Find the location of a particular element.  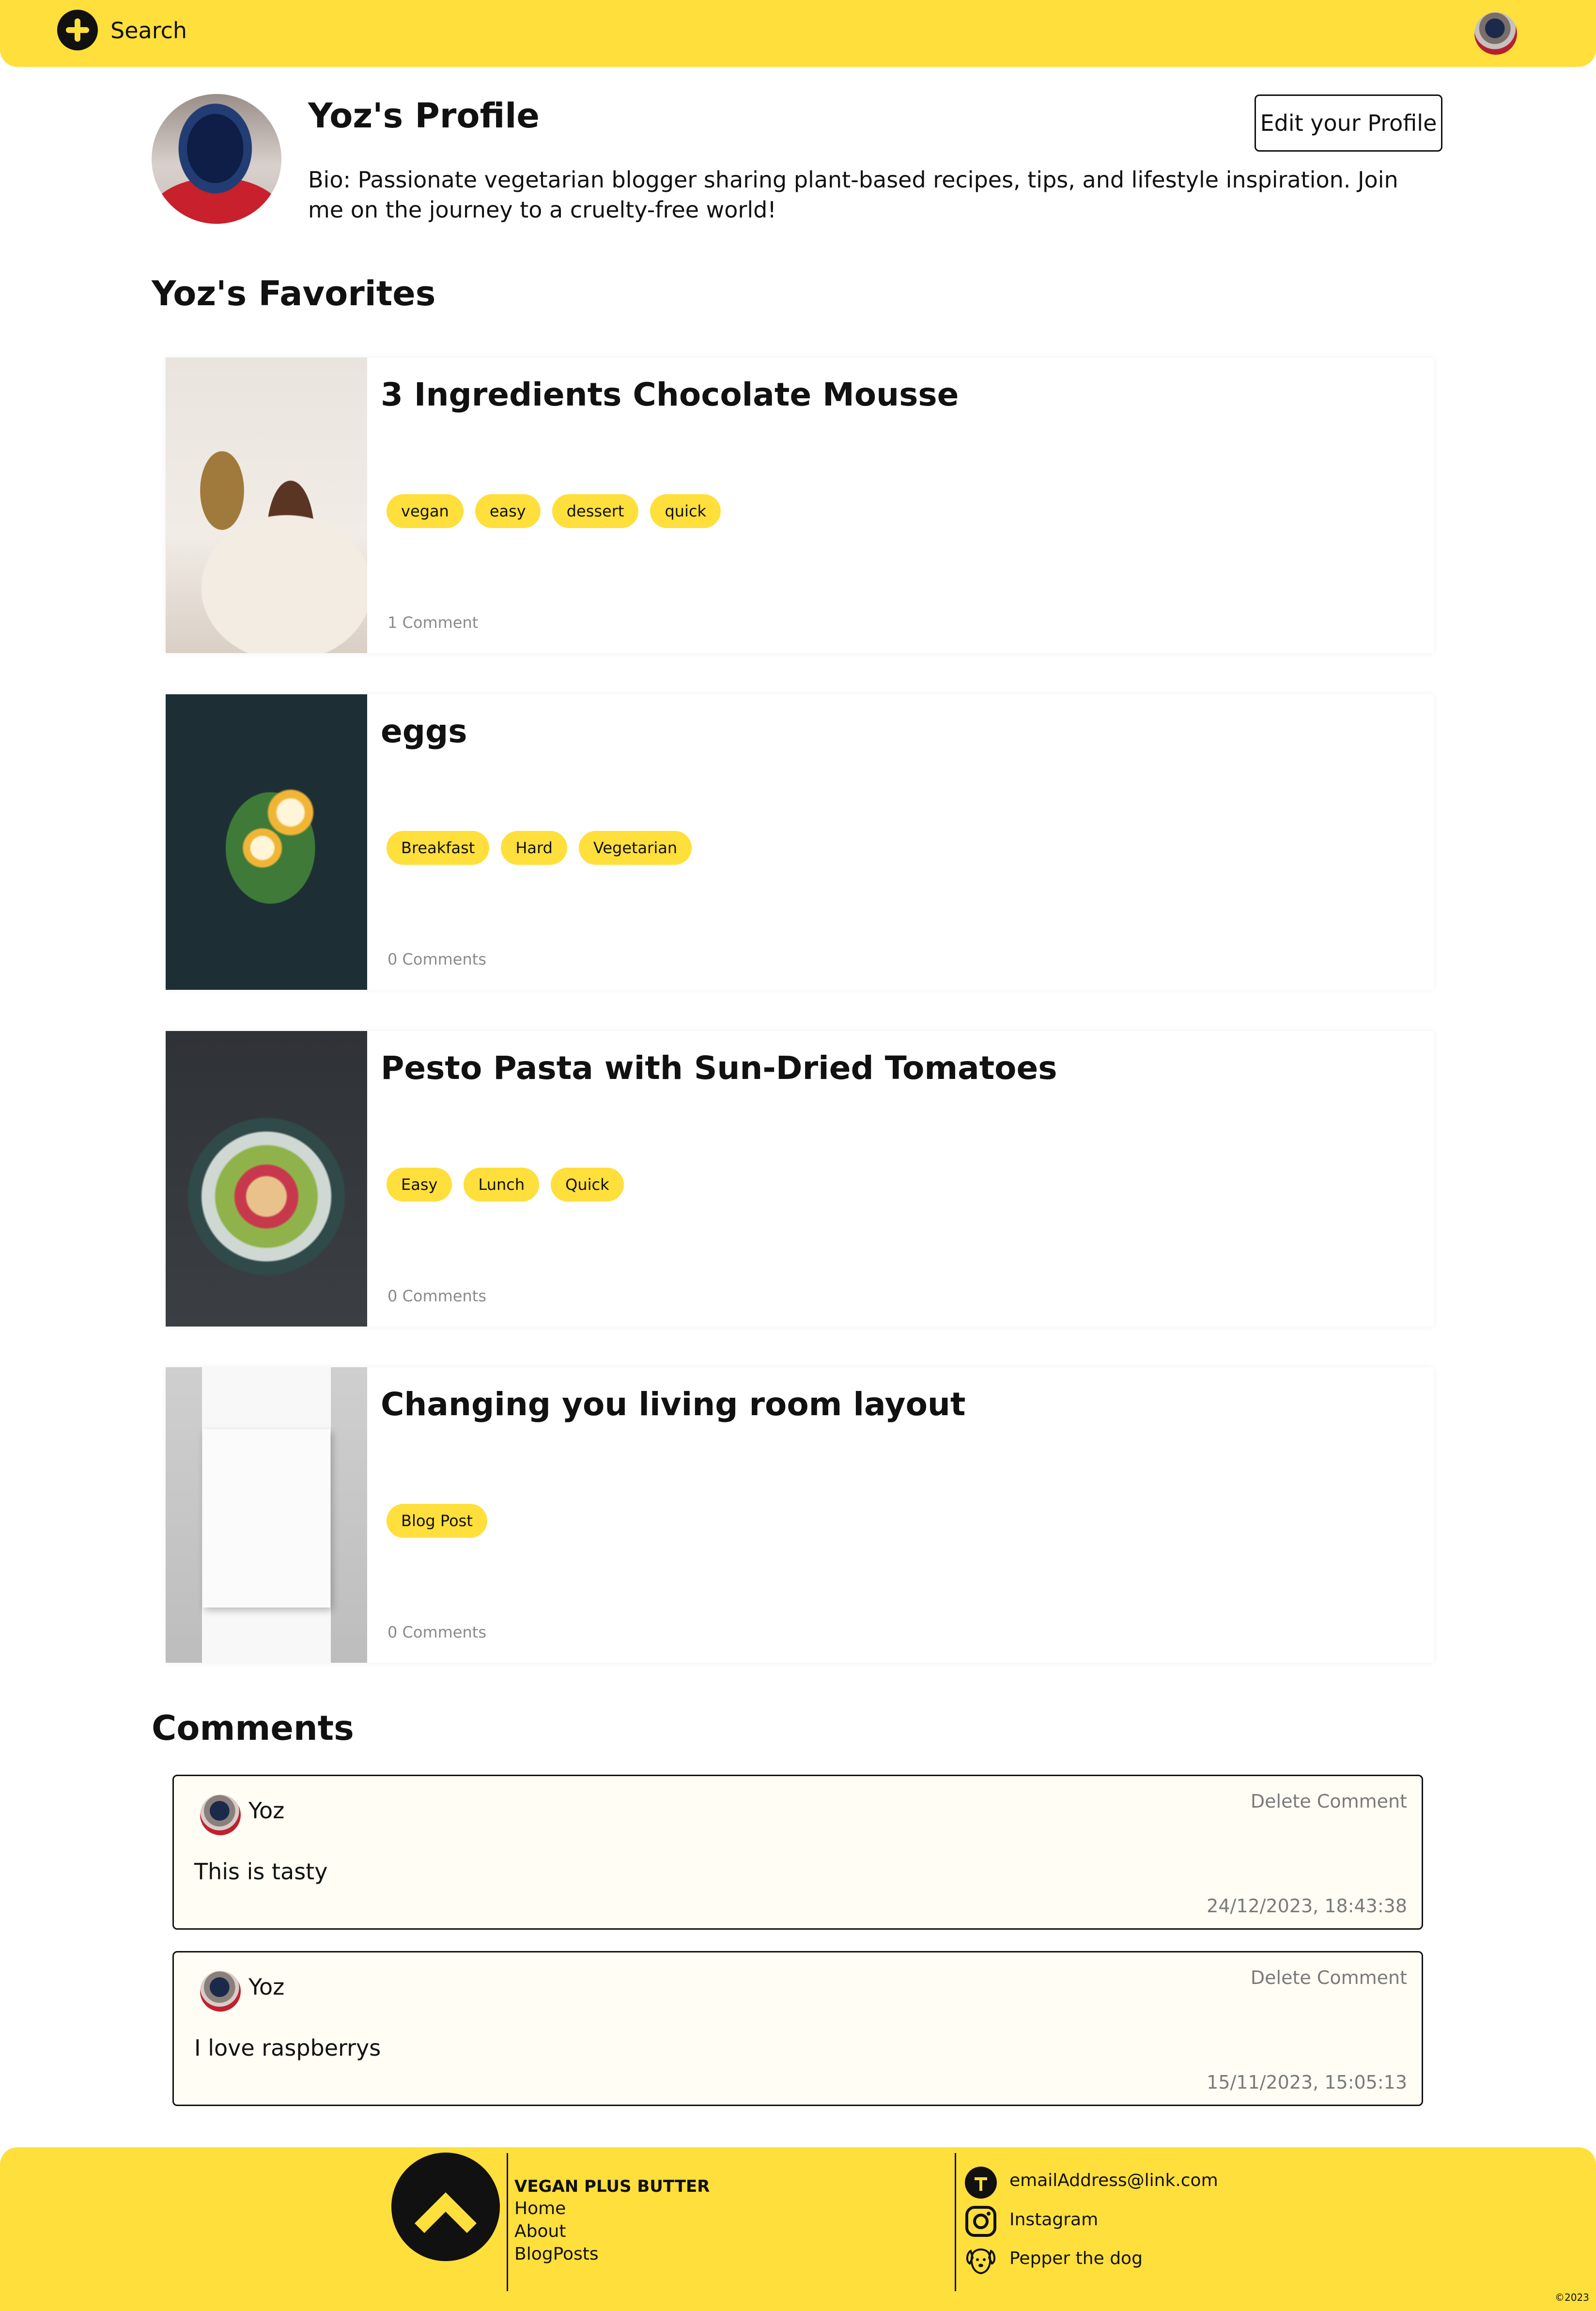

search-link: Search is located at coordinates (149, 31).